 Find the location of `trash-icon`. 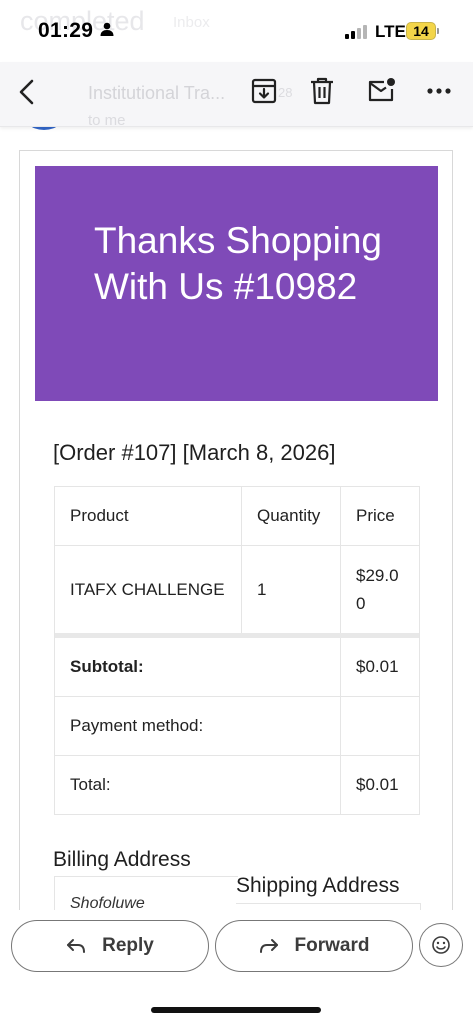

trash-icon is located at coordinates (322, 91).